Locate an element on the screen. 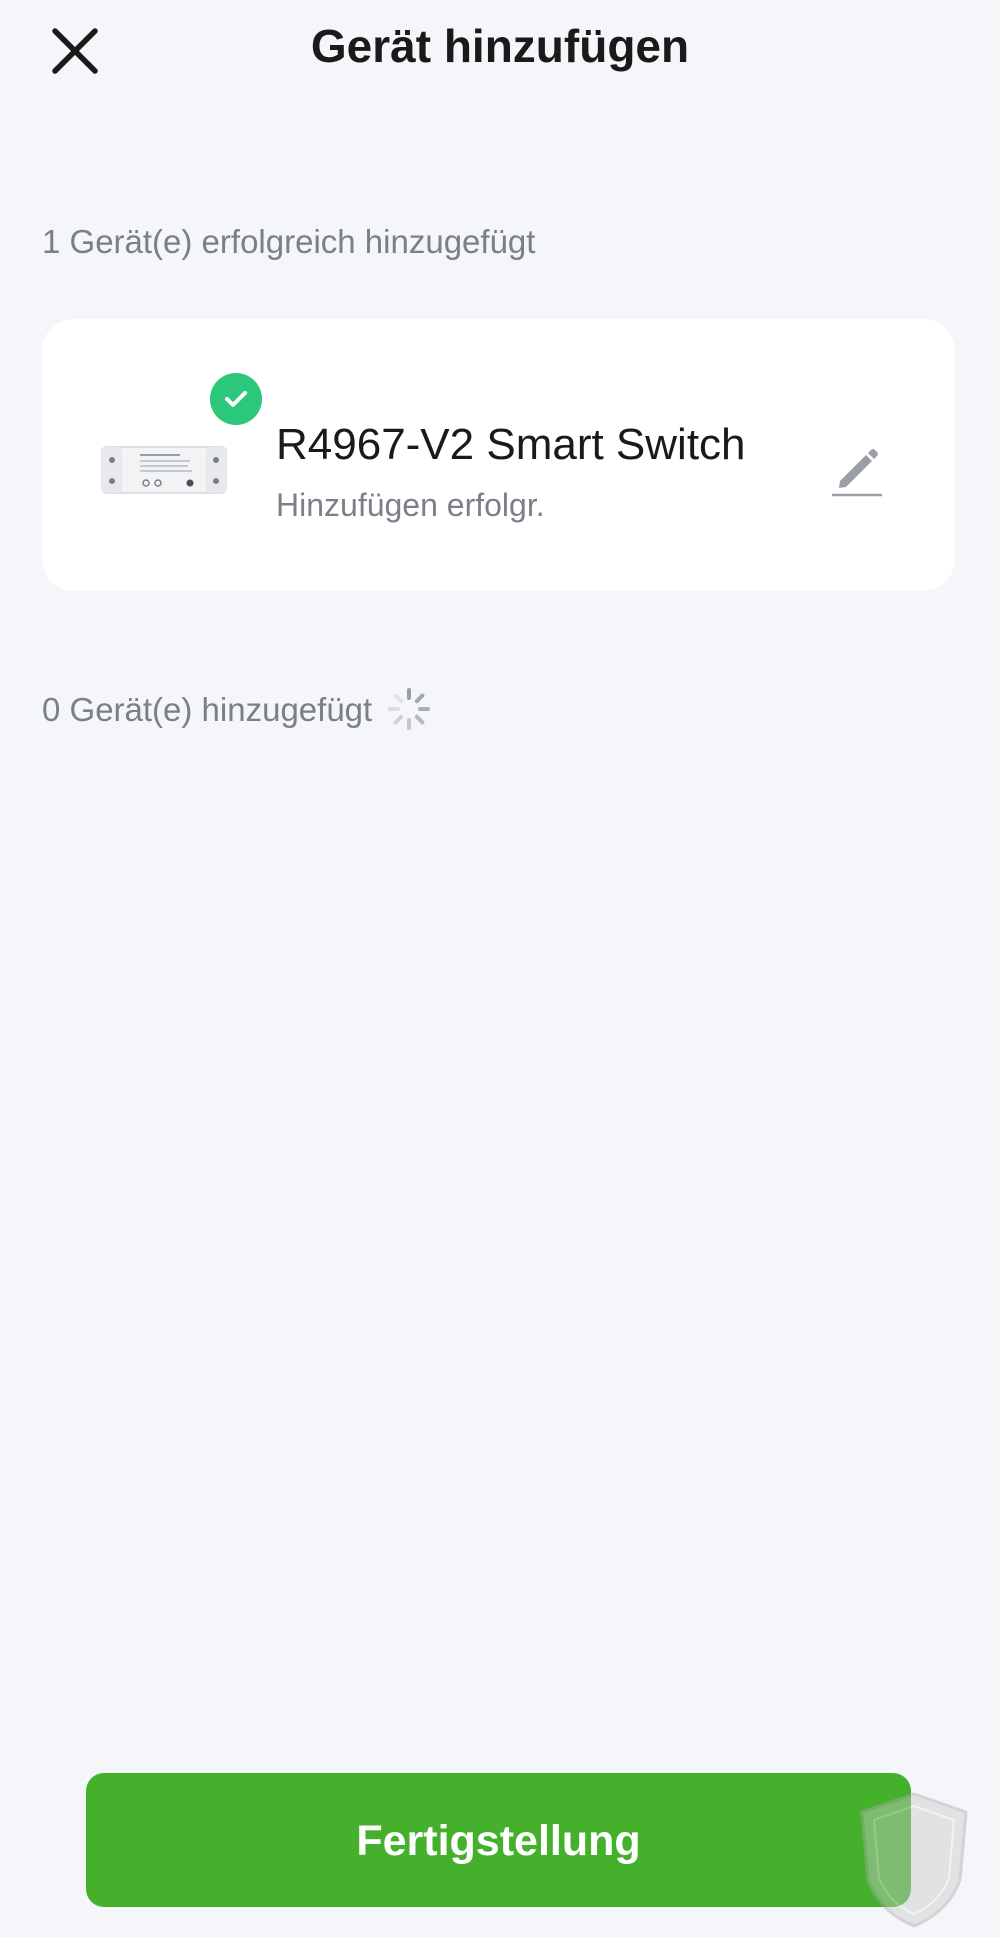 The height and width of the screenshot is (1937, 1000). done-button: Fertigstellung is located at coordinates (498, 1840).